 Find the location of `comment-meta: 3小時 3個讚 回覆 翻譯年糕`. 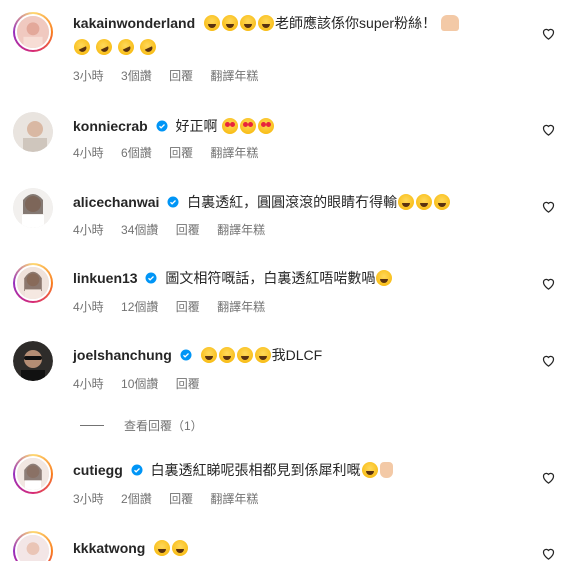

comment-meta: 3小時 3個讚 回覆 翻譯年糕 is located at coordinates (172, 76).